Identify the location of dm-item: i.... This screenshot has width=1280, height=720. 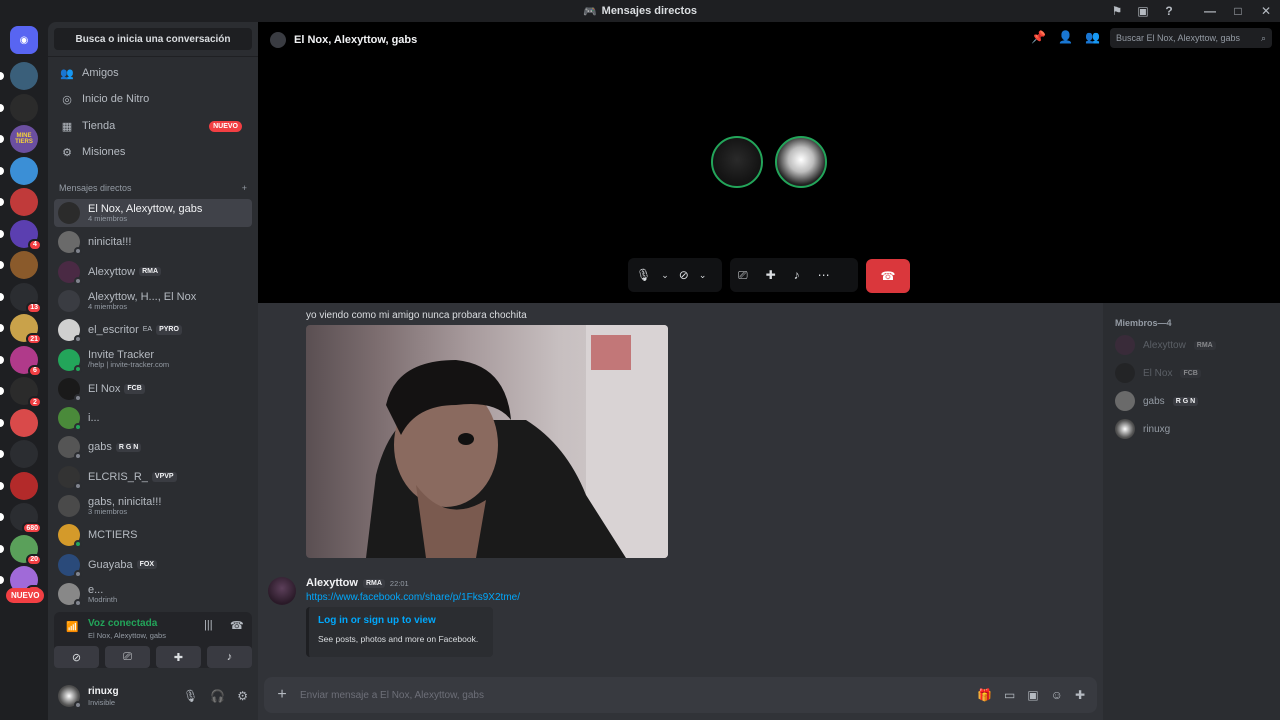
(153, 418).